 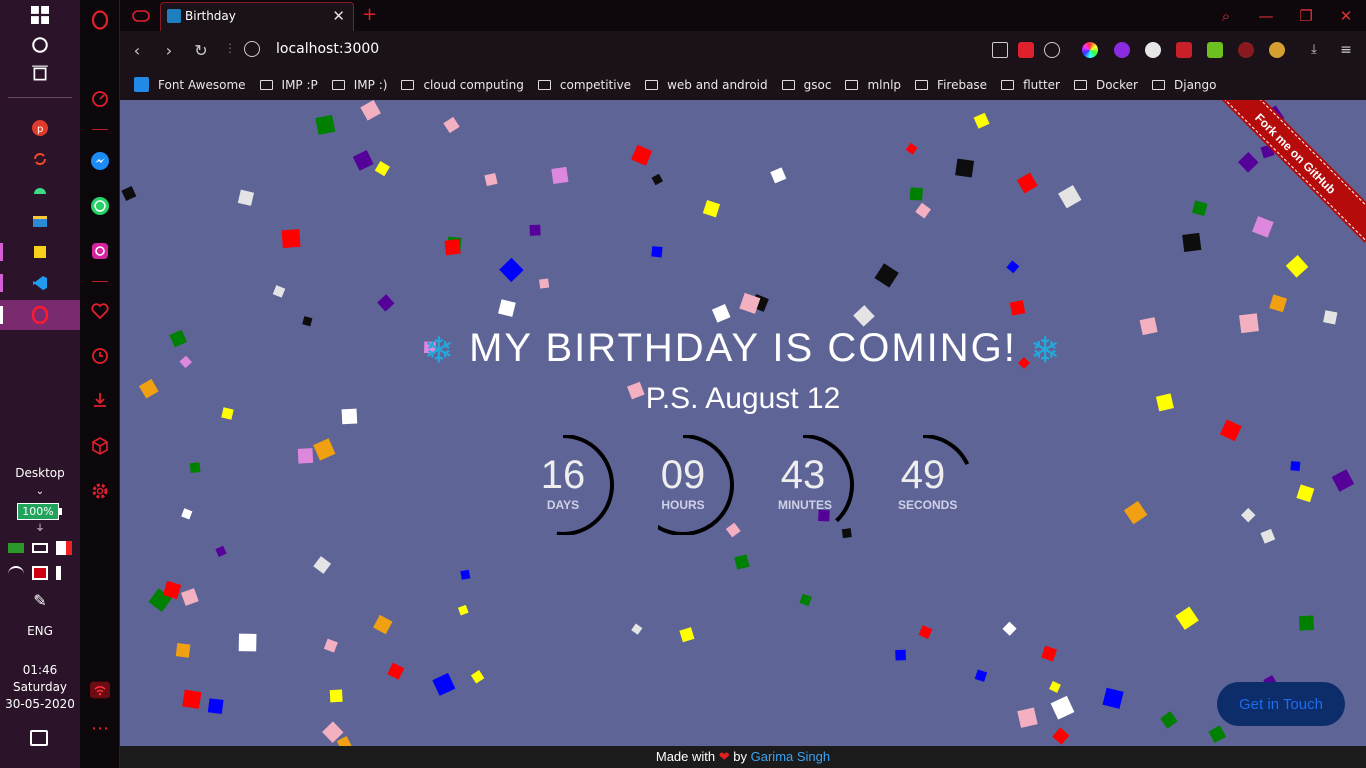 I want to click on page-footer: Made with ❤ by Garima Singh, so click(x=743, y=757).